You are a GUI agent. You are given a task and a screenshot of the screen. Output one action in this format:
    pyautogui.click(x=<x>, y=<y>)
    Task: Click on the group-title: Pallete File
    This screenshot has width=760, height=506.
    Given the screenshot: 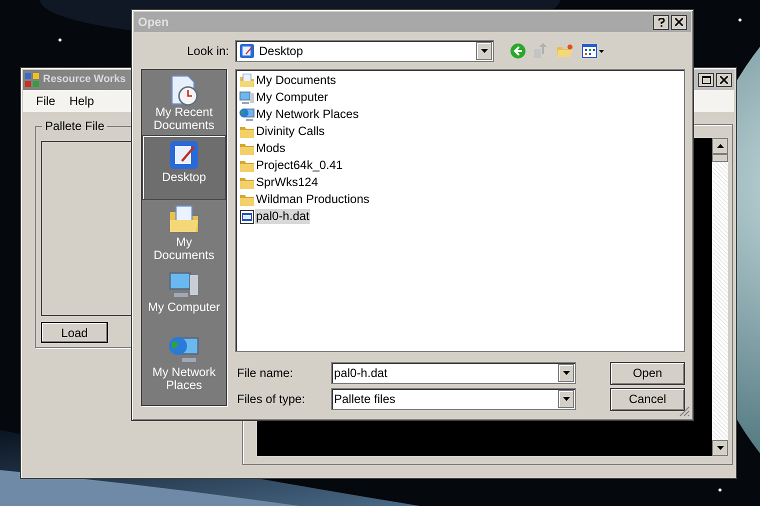 What is the action you would take?
    pyautogui.click(x=75, y=126)
    